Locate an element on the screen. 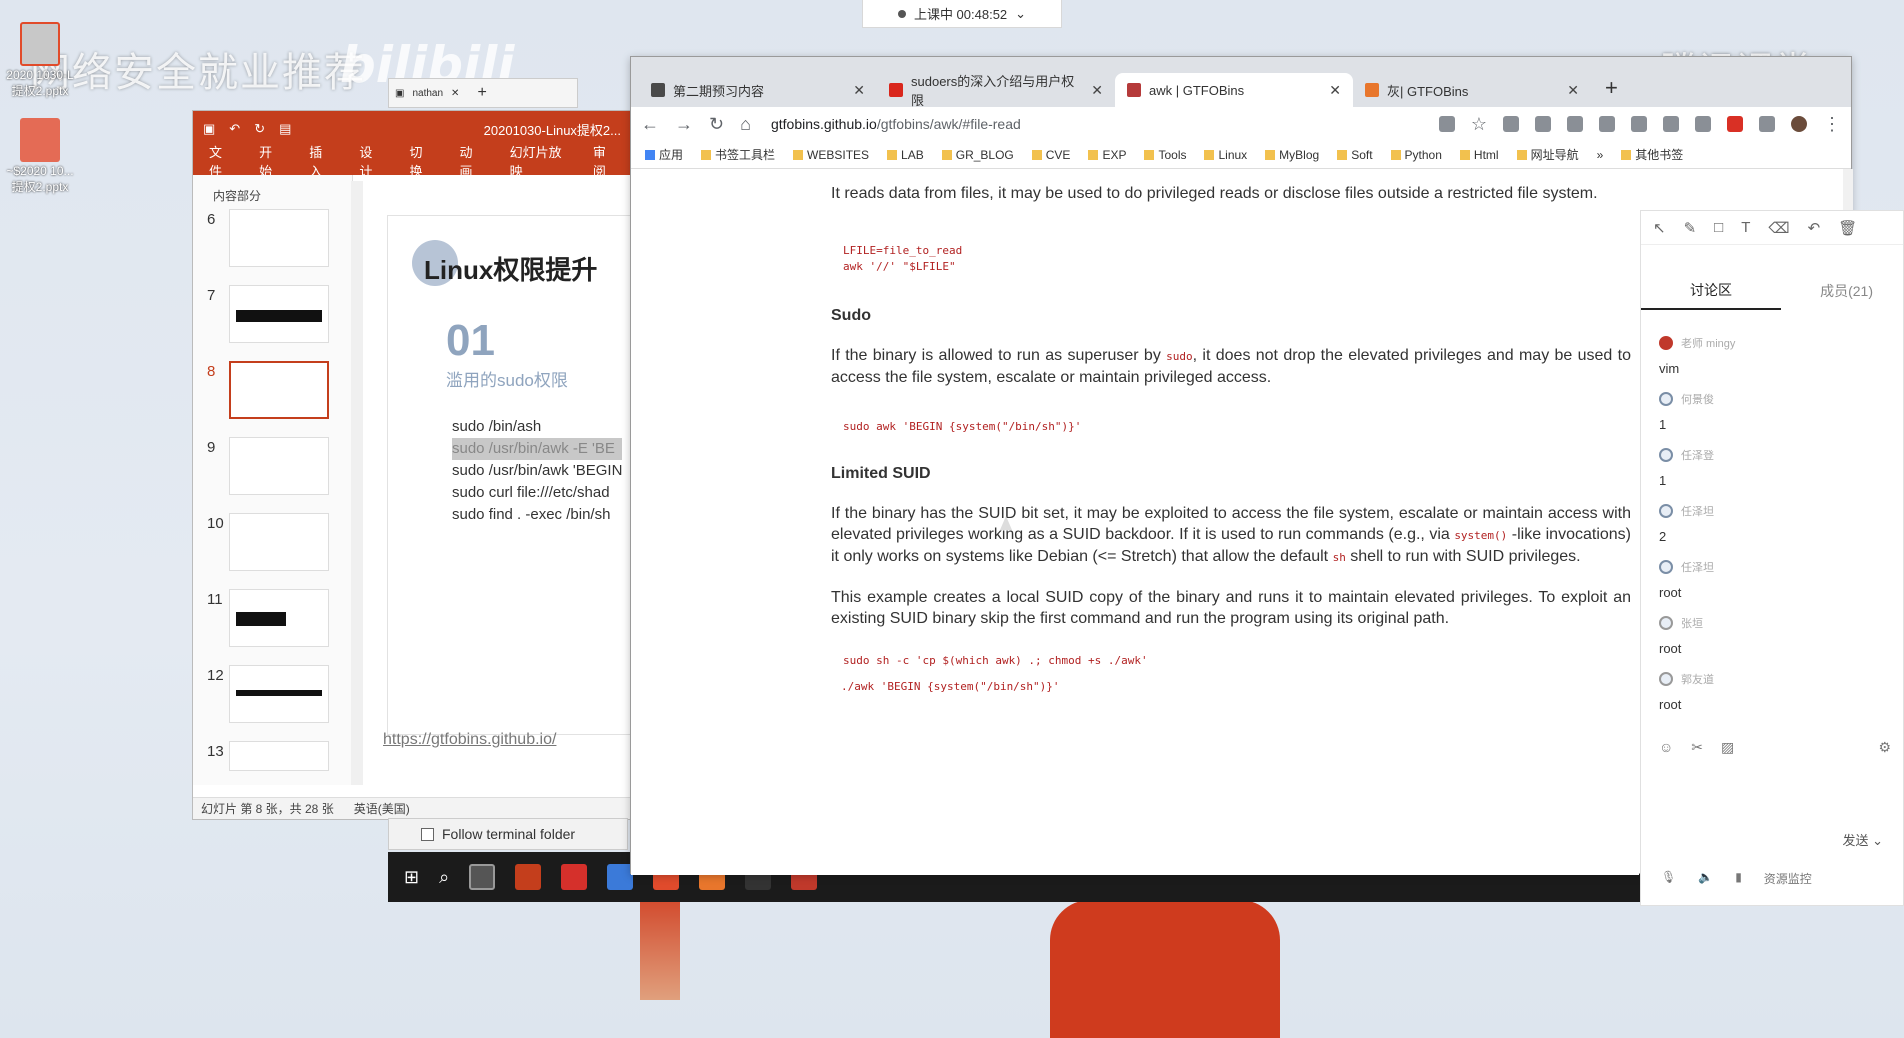 The image size is (1904, 1038). new-tab-button: + is located at coordinates (1611, 91).